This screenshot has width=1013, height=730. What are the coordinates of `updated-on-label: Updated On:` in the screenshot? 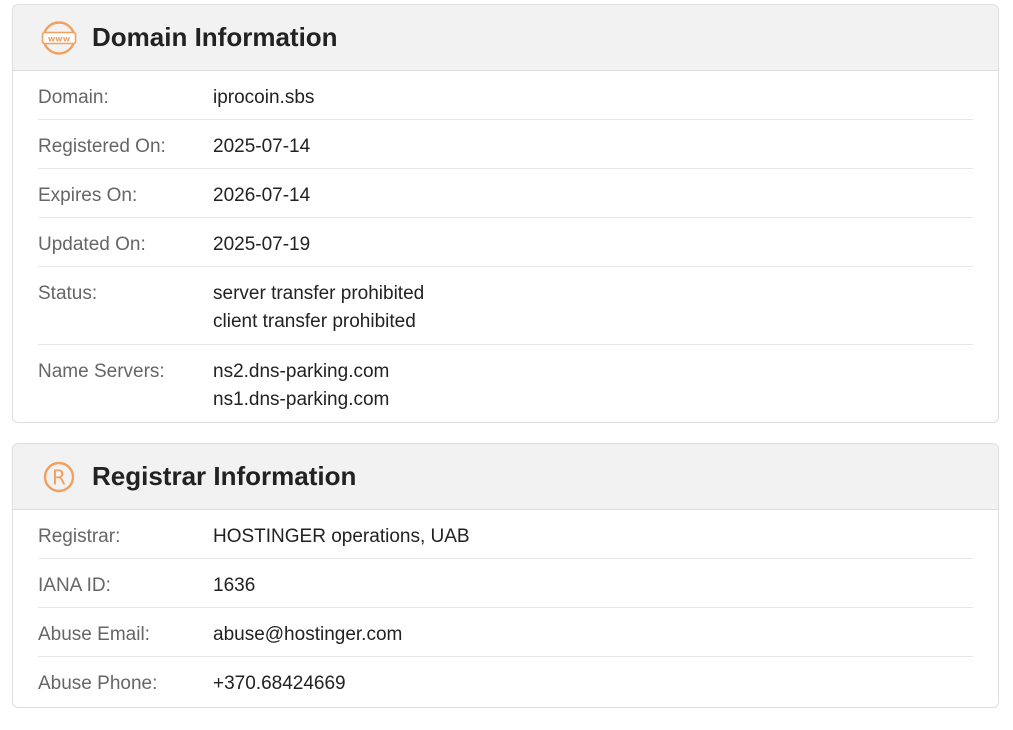 It's located at (92, 244).